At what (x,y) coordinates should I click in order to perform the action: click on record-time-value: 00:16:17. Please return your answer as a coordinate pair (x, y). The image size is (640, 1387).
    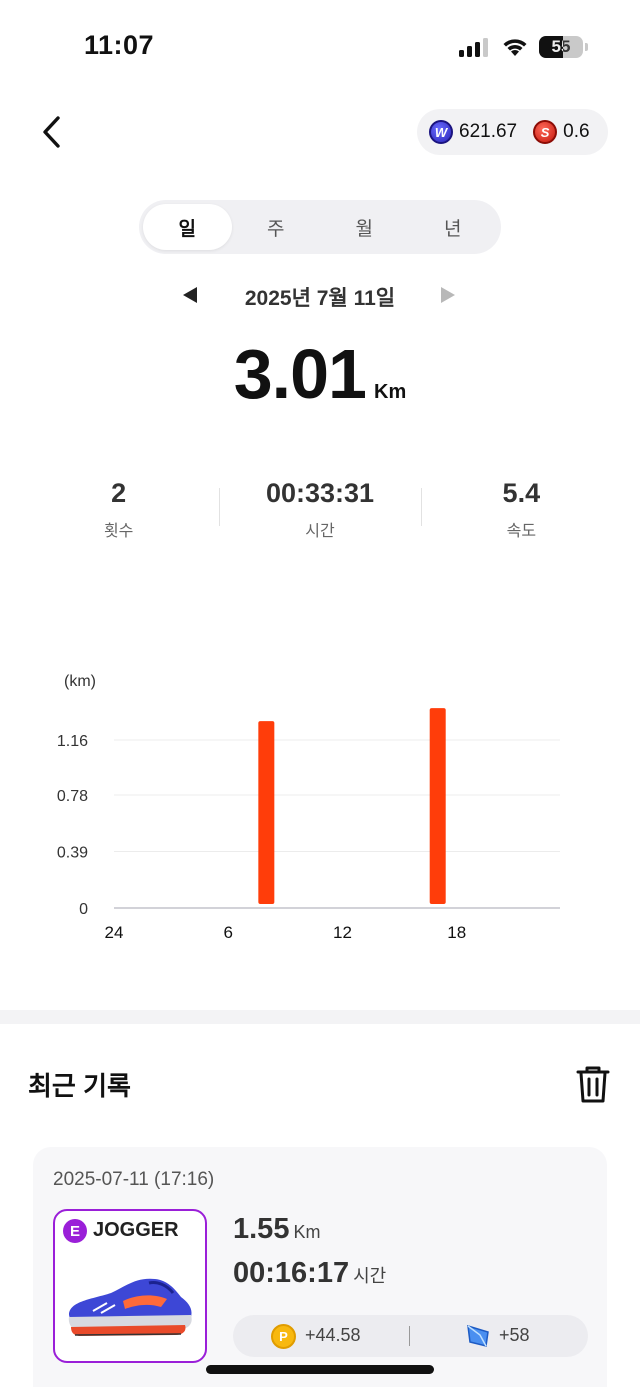
    Looking at the image, I should click on (291, 1273).